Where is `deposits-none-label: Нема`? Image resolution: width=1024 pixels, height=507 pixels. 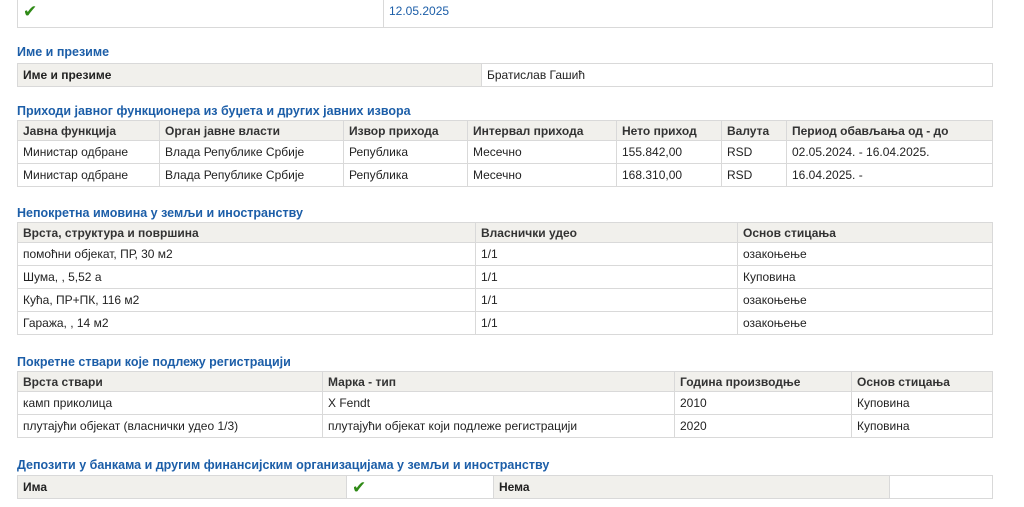 deposits-none-label: Нема is located at coordinates (691, 487).